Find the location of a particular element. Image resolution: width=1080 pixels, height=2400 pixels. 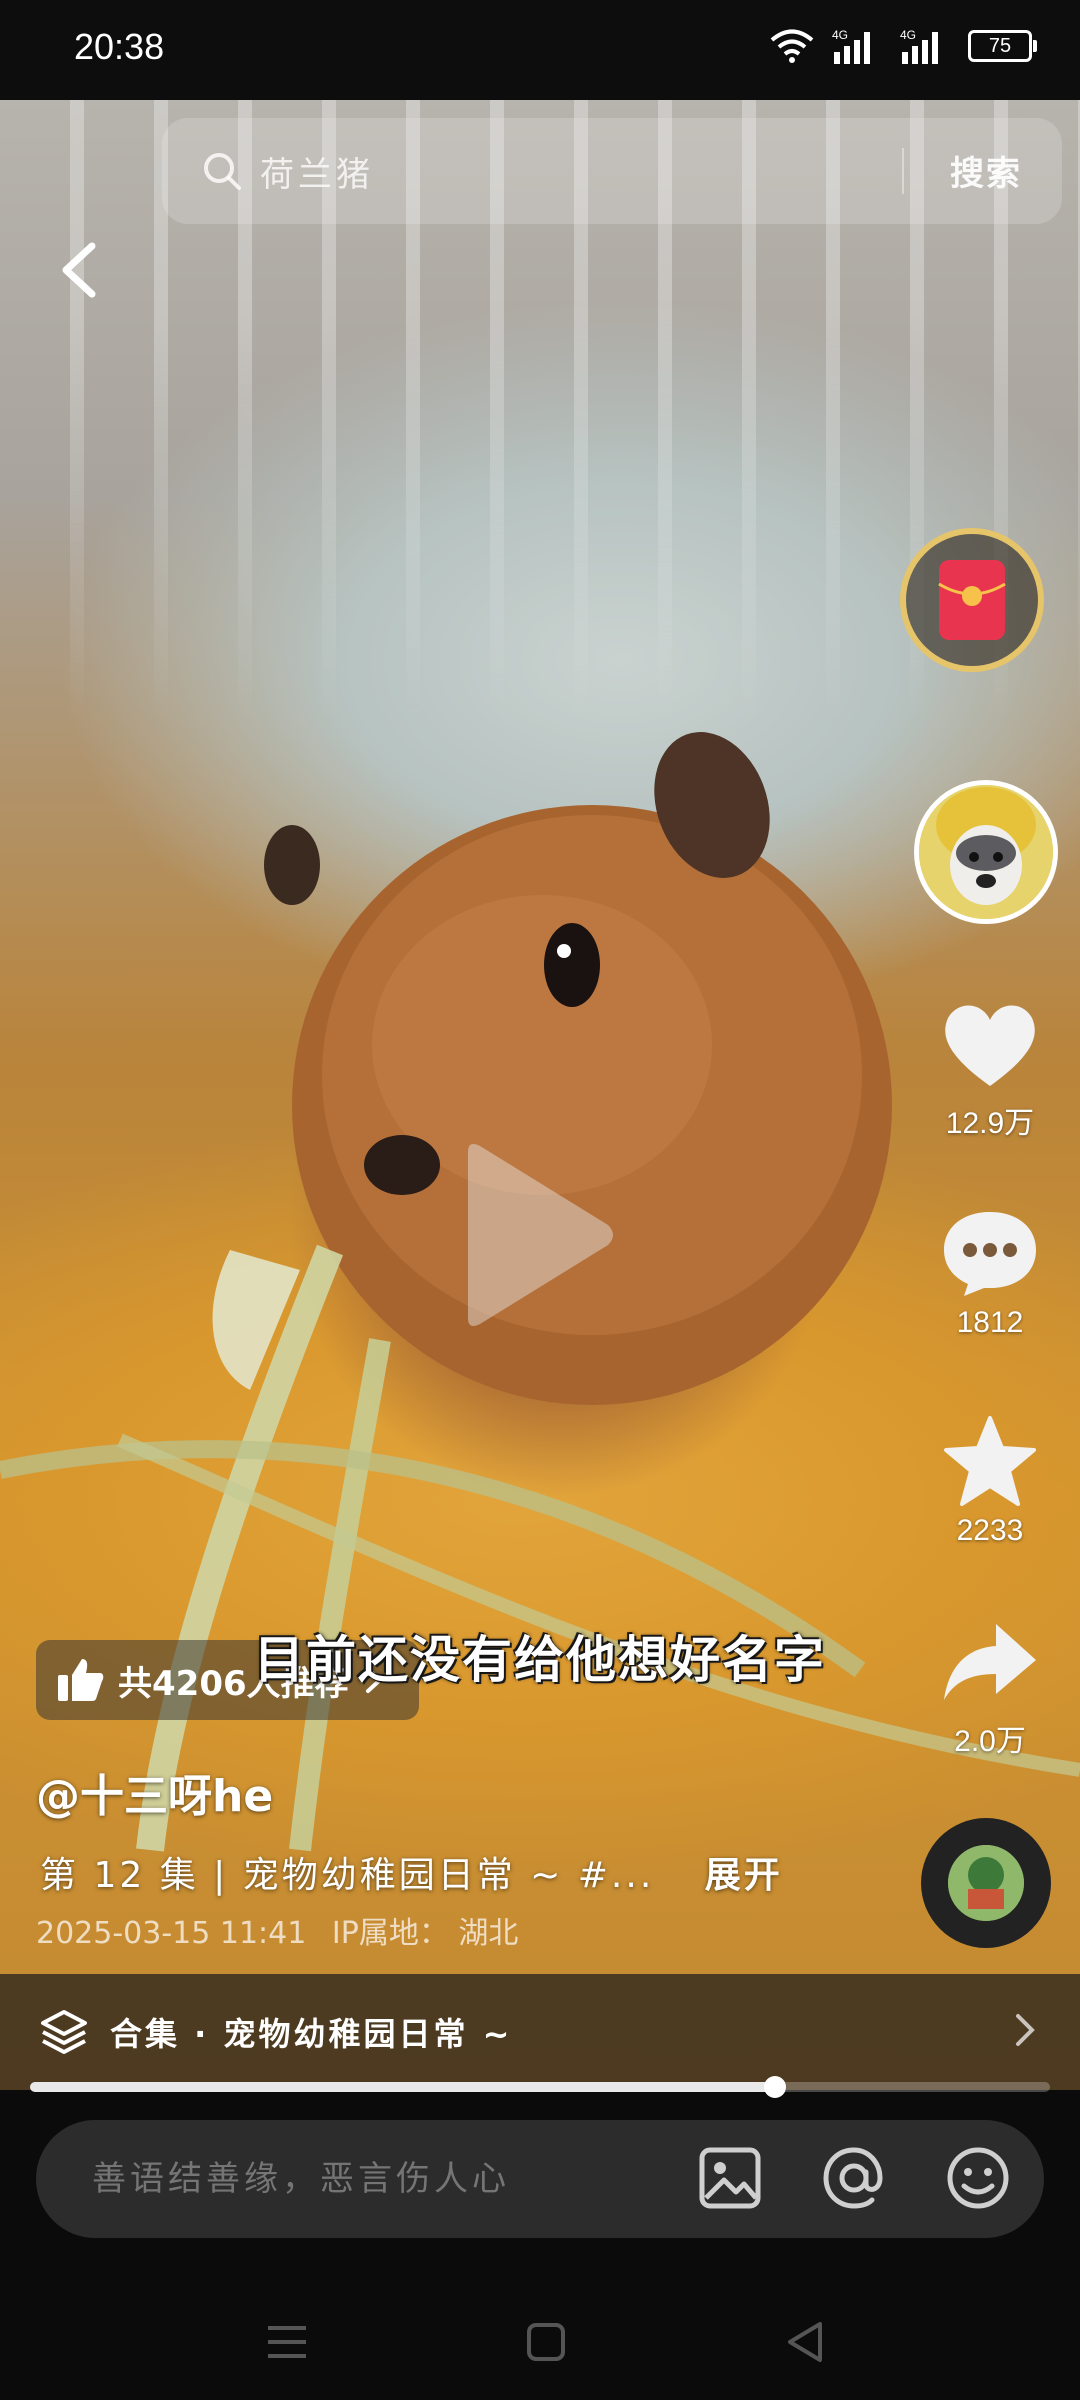

author-name: @十三呀he is located at coordinates (154, 1792).